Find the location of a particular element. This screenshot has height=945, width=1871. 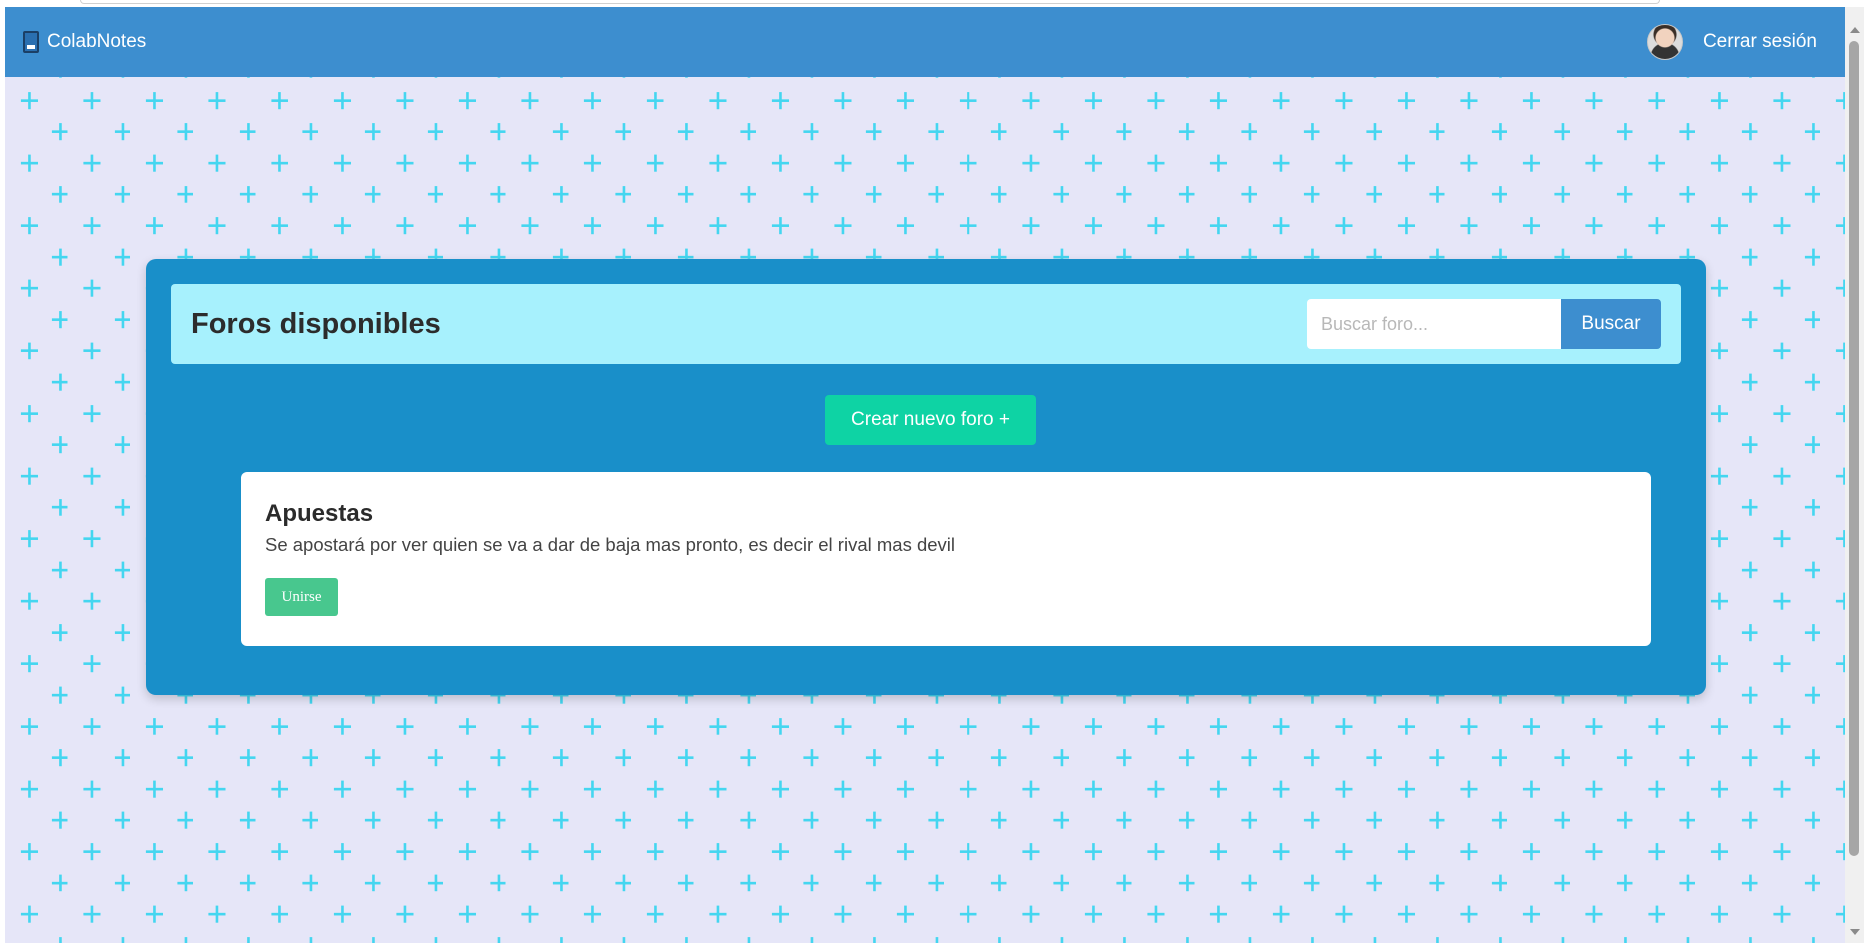

browser-address-bar-edge is located at coordinates (870, 2).